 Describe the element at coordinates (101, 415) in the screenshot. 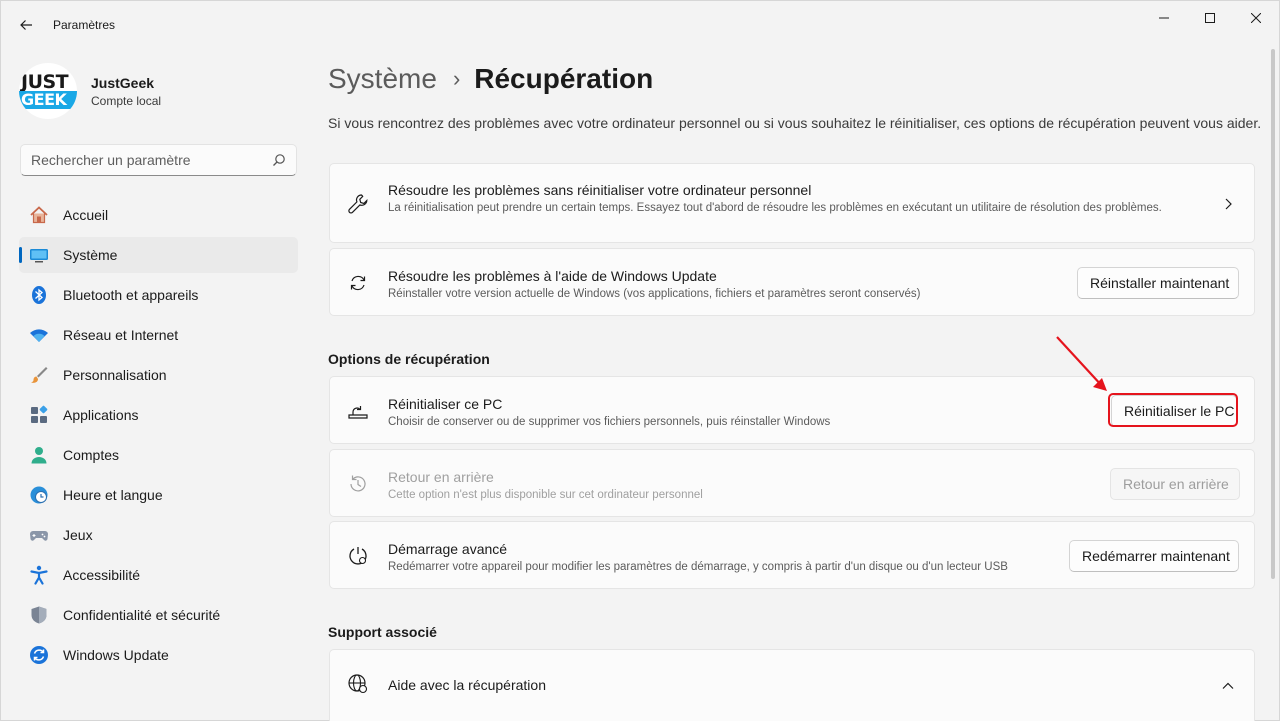

I see `sidebar-item-label: Applications` at that location.